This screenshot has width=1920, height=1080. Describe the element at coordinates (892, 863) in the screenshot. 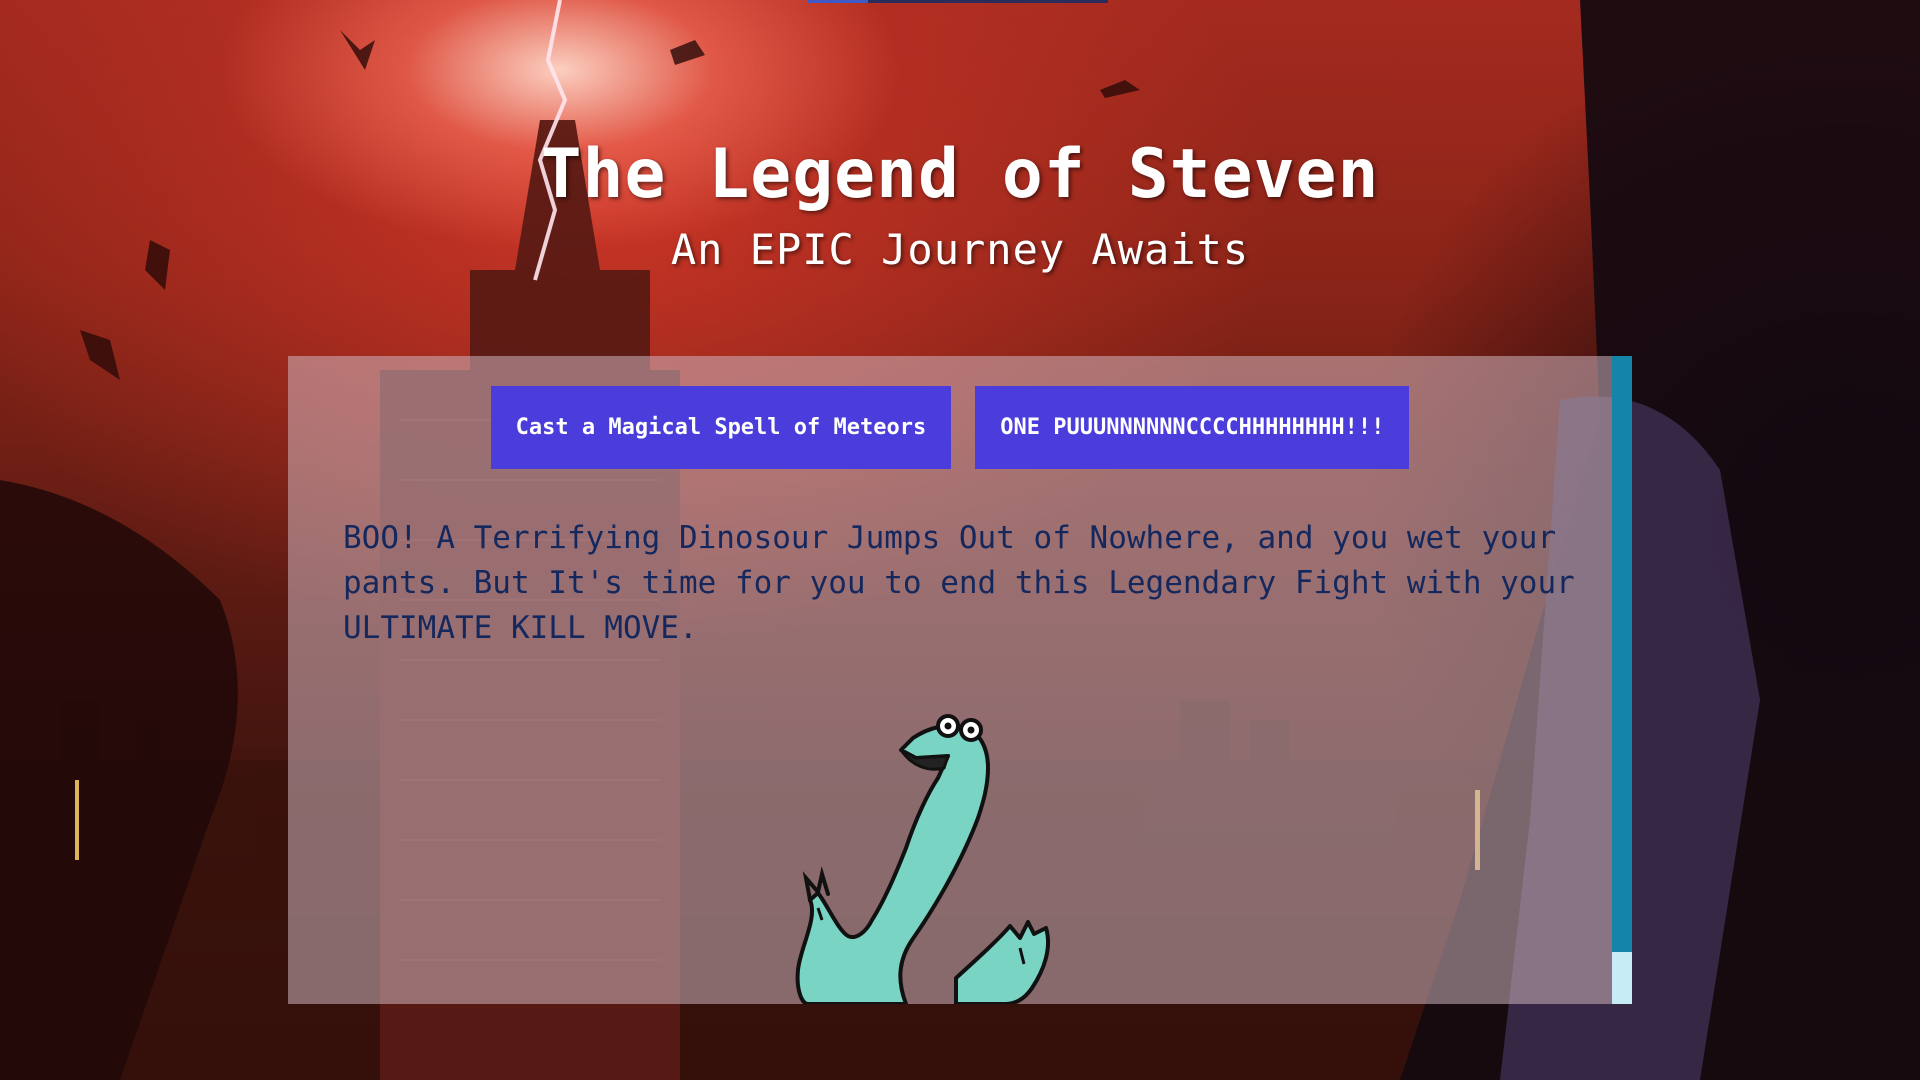

I see `dino-body` at that location.